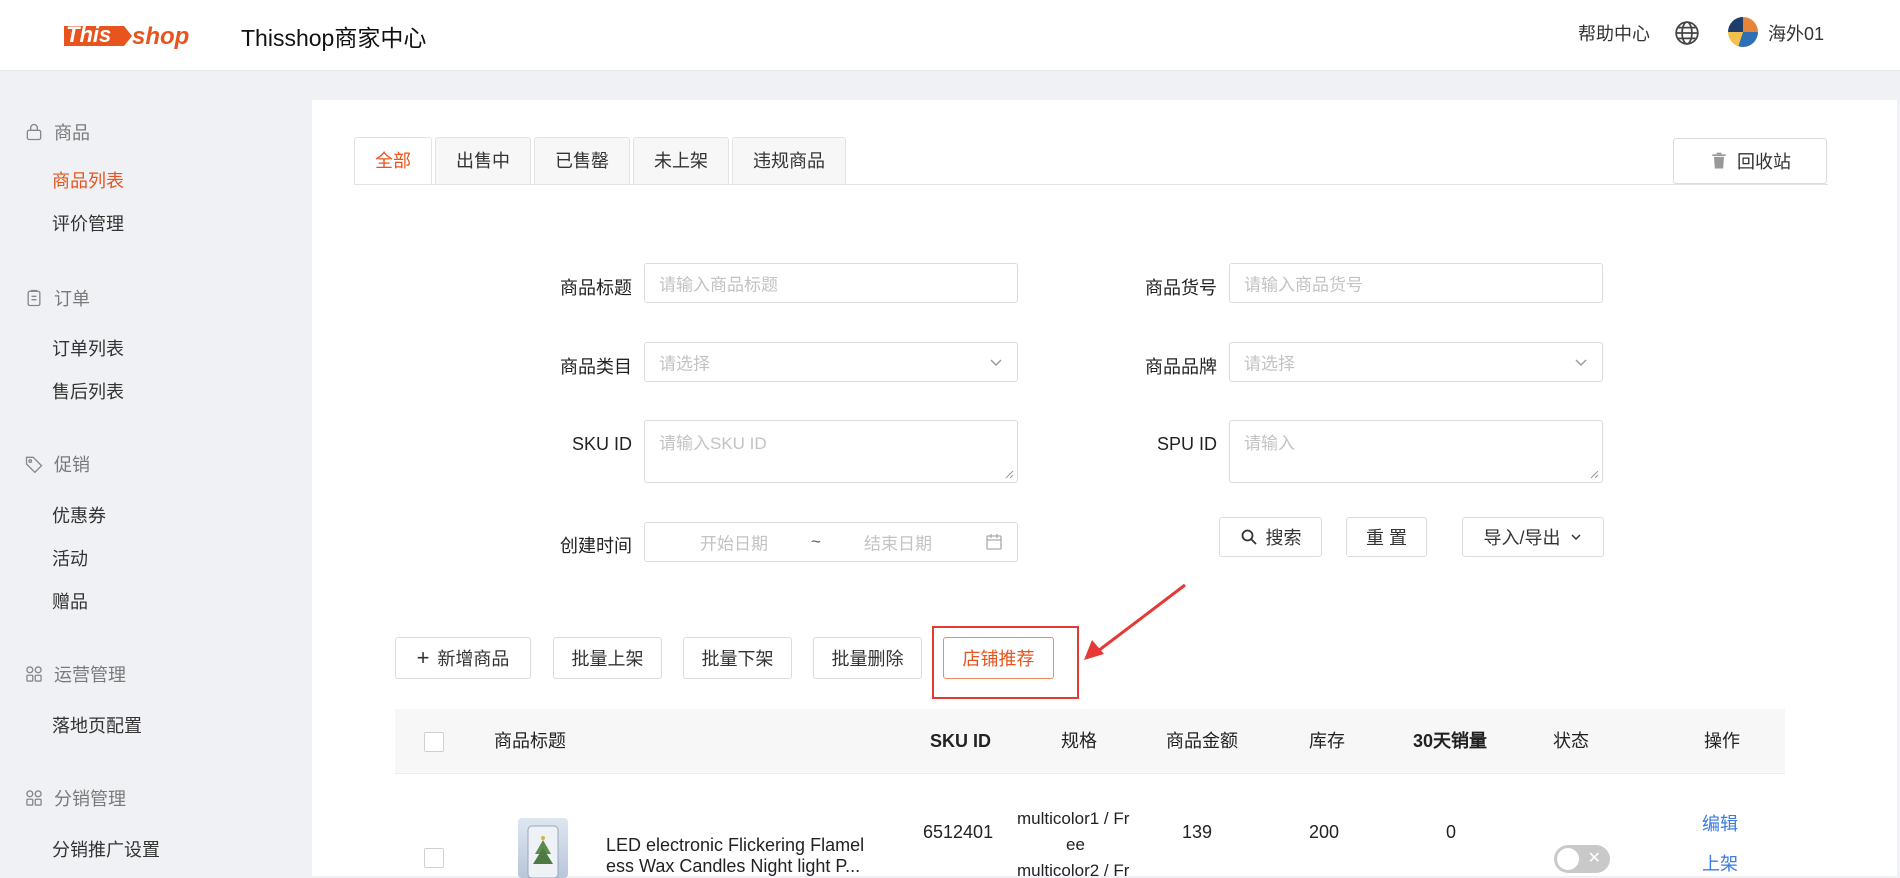 This screenshot has width=1900, height=878. I want to click on brand-select: 请选择, so click(1416, 362).